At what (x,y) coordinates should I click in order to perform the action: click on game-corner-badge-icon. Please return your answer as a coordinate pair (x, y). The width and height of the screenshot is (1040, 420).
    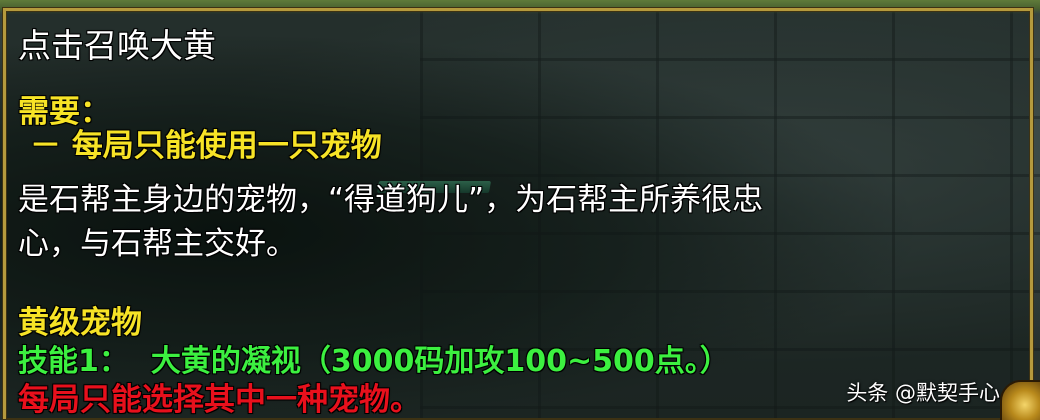
    Looking at the image, I should click on (1021, 401).